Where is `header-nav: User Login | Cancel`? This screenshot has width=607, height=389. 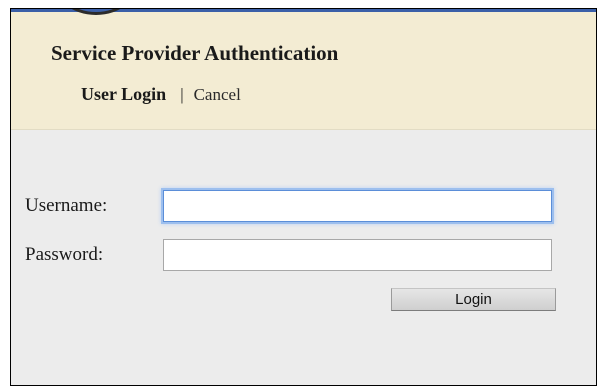
header-nav: User Login | Cancel is located at coordinates (161, 94).